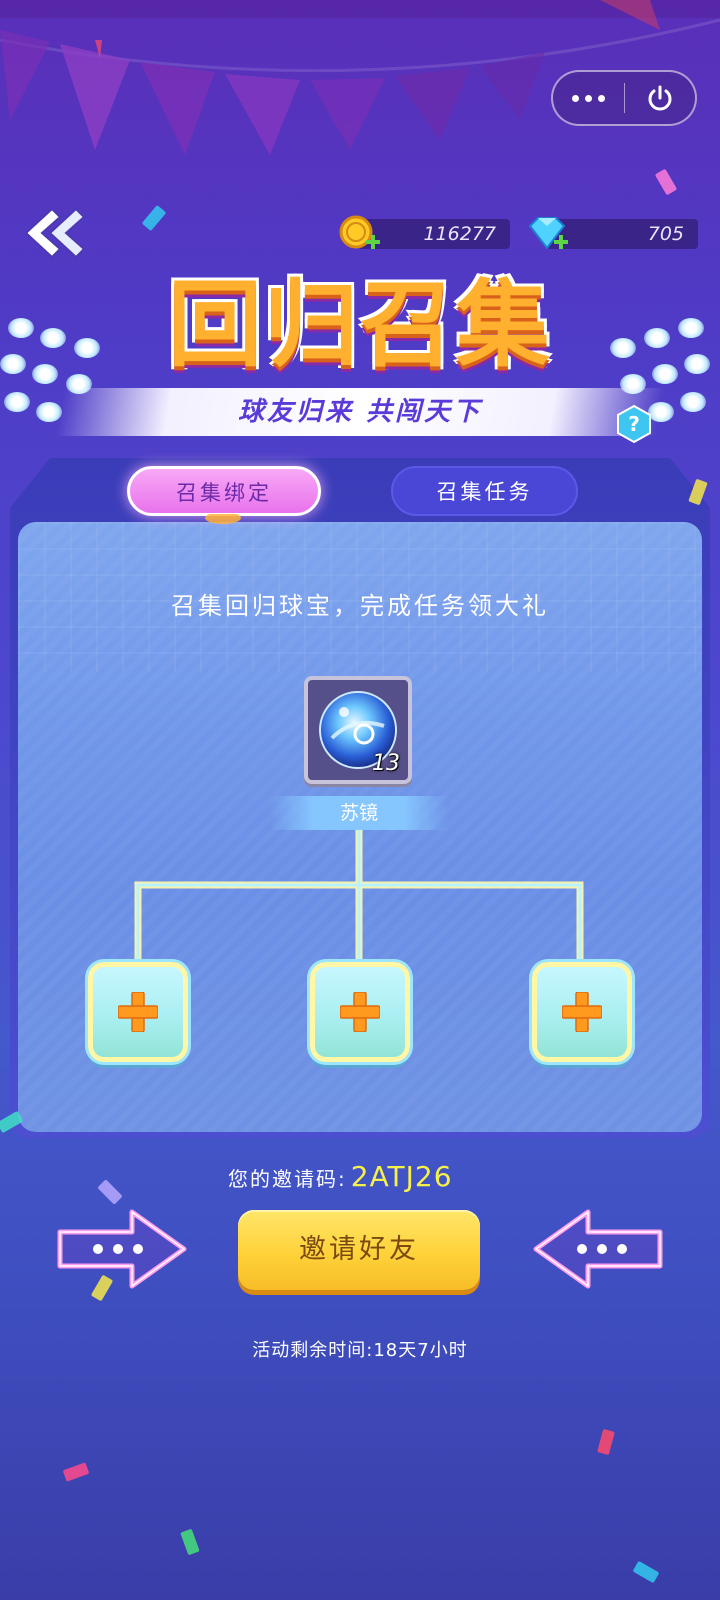 The image size is (720, 1600). Describe the element at coordinates (598, 1249) in the screenshot. I see `neon-arrow-left-icon` at that location.